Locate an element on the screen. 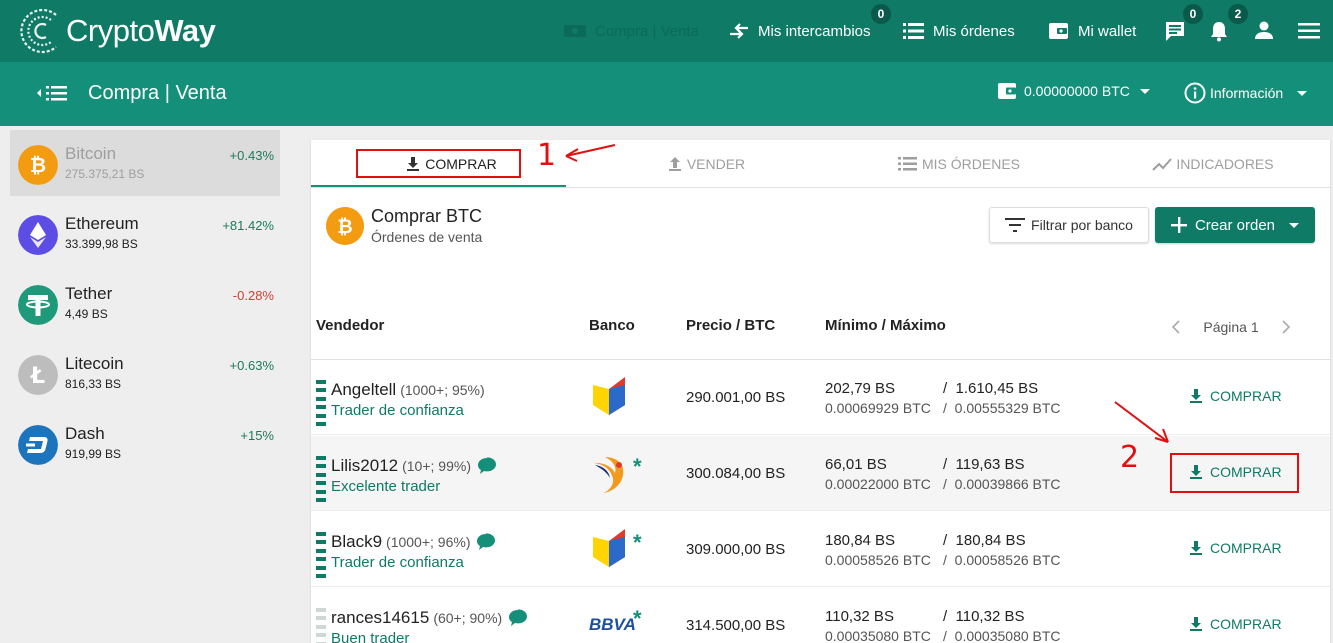 This screenshot has width=1333, height=643. min-btc: 0.00058526 BTC is located at coordinates (878, 560).